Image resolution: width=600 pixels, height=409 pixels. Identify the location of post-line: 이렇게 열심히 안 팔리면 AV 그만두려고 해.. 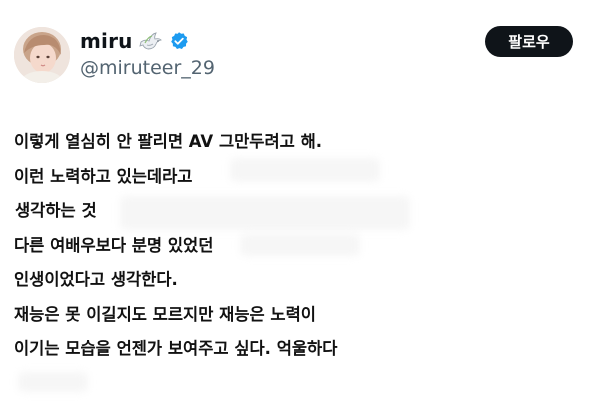
(168, 141).